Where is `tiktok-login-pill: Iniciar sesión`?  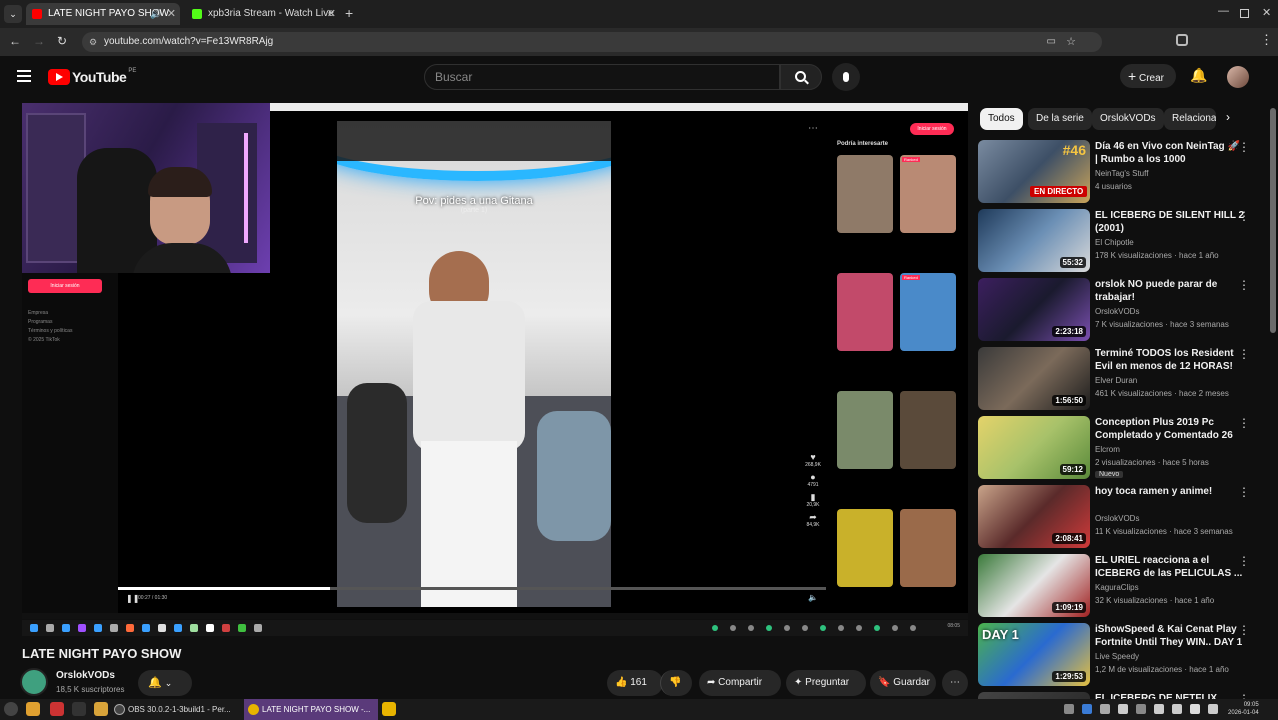 tiktok-login-pill: Iniciar sesión is located at coordinates (932, 129).